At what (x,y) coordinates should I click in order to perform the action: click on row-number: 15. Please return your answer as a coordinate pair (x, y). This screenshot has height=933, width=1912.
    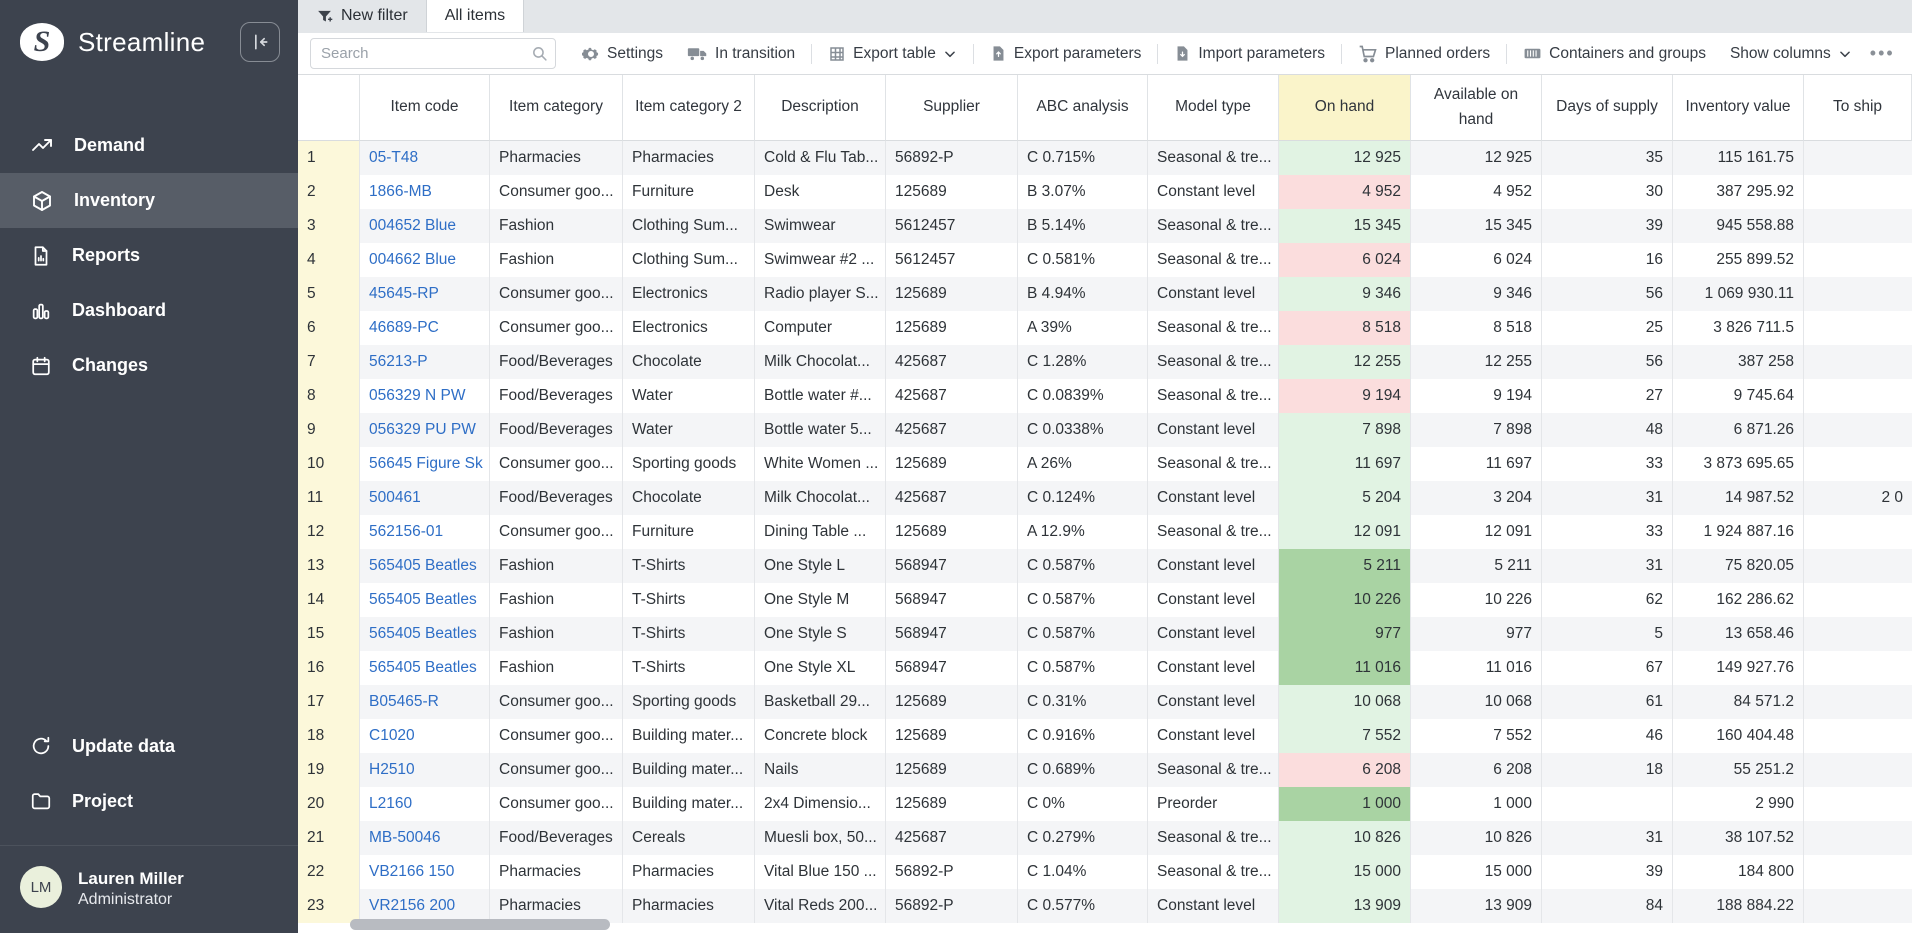
    Looking at the image, I should click on (329, 634).